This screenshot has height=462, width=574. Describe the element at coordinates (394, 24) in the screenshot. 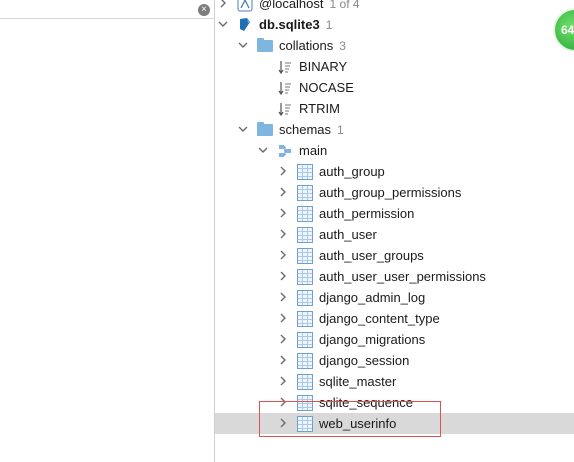

I see `tree-node-database: db.sqlite3 1` at that location.